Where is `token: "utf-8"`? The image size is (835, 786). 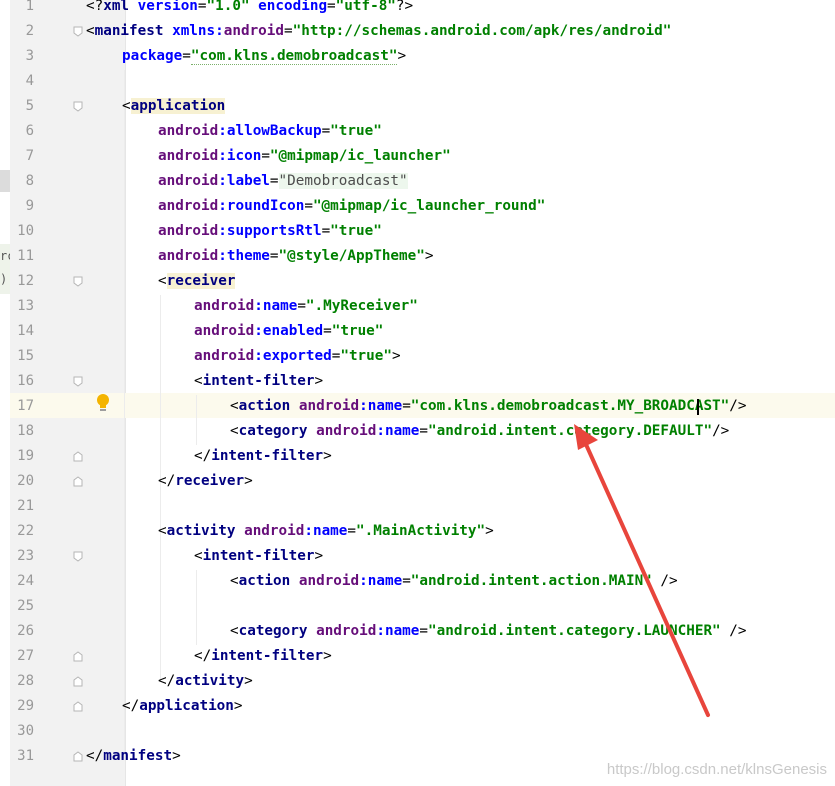 token: "utf-8" is located at coordinates (365, 7).